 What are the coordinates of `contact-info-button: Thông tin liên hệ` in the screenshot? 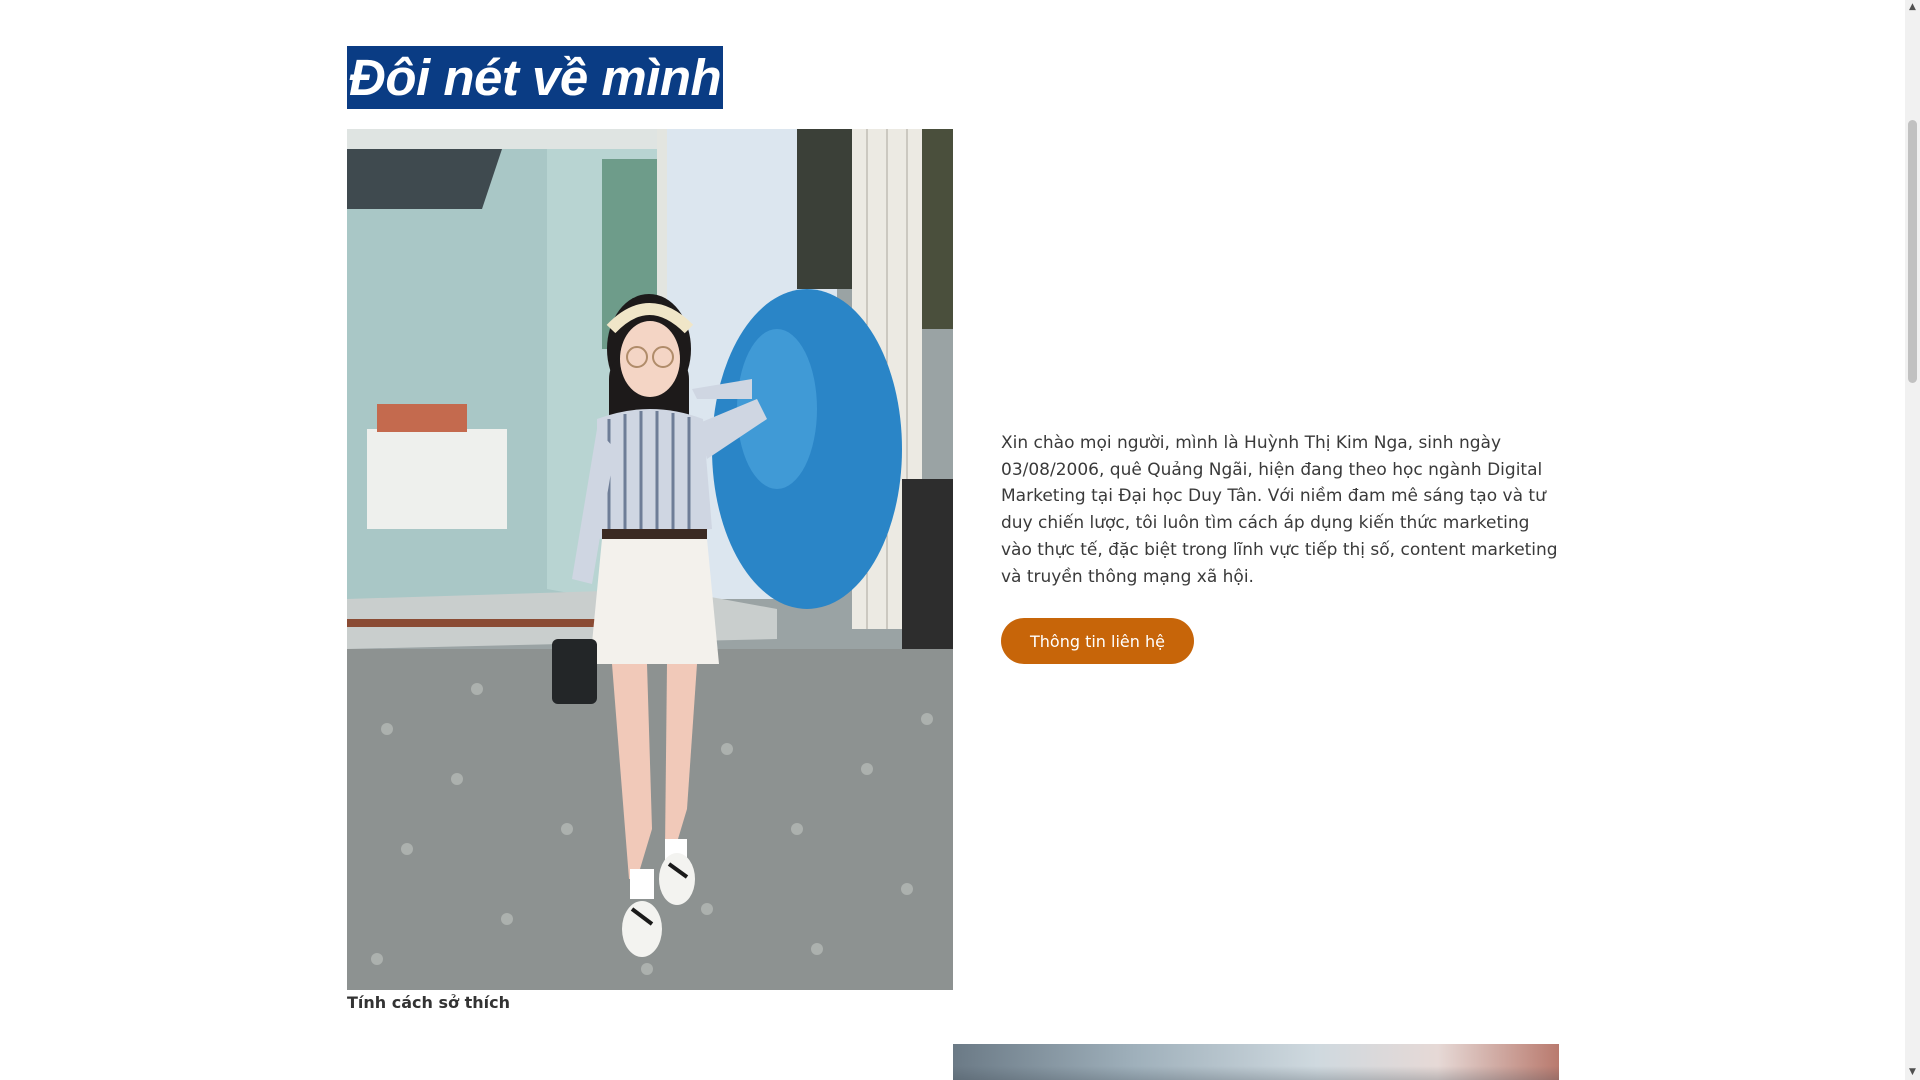 It's located at (1097, 641).